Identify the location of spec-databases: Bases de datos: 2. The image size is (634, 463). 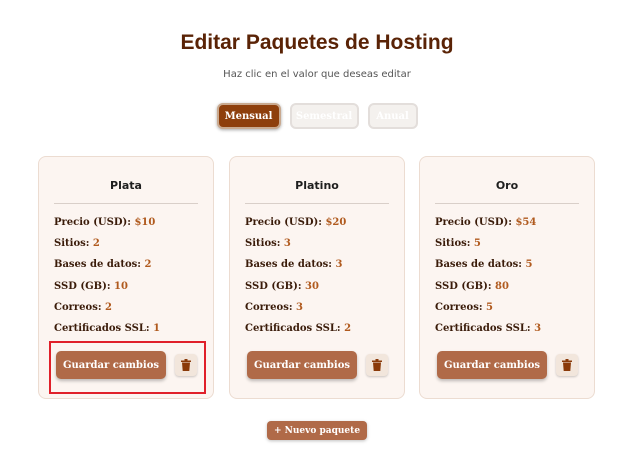
(128, 269).